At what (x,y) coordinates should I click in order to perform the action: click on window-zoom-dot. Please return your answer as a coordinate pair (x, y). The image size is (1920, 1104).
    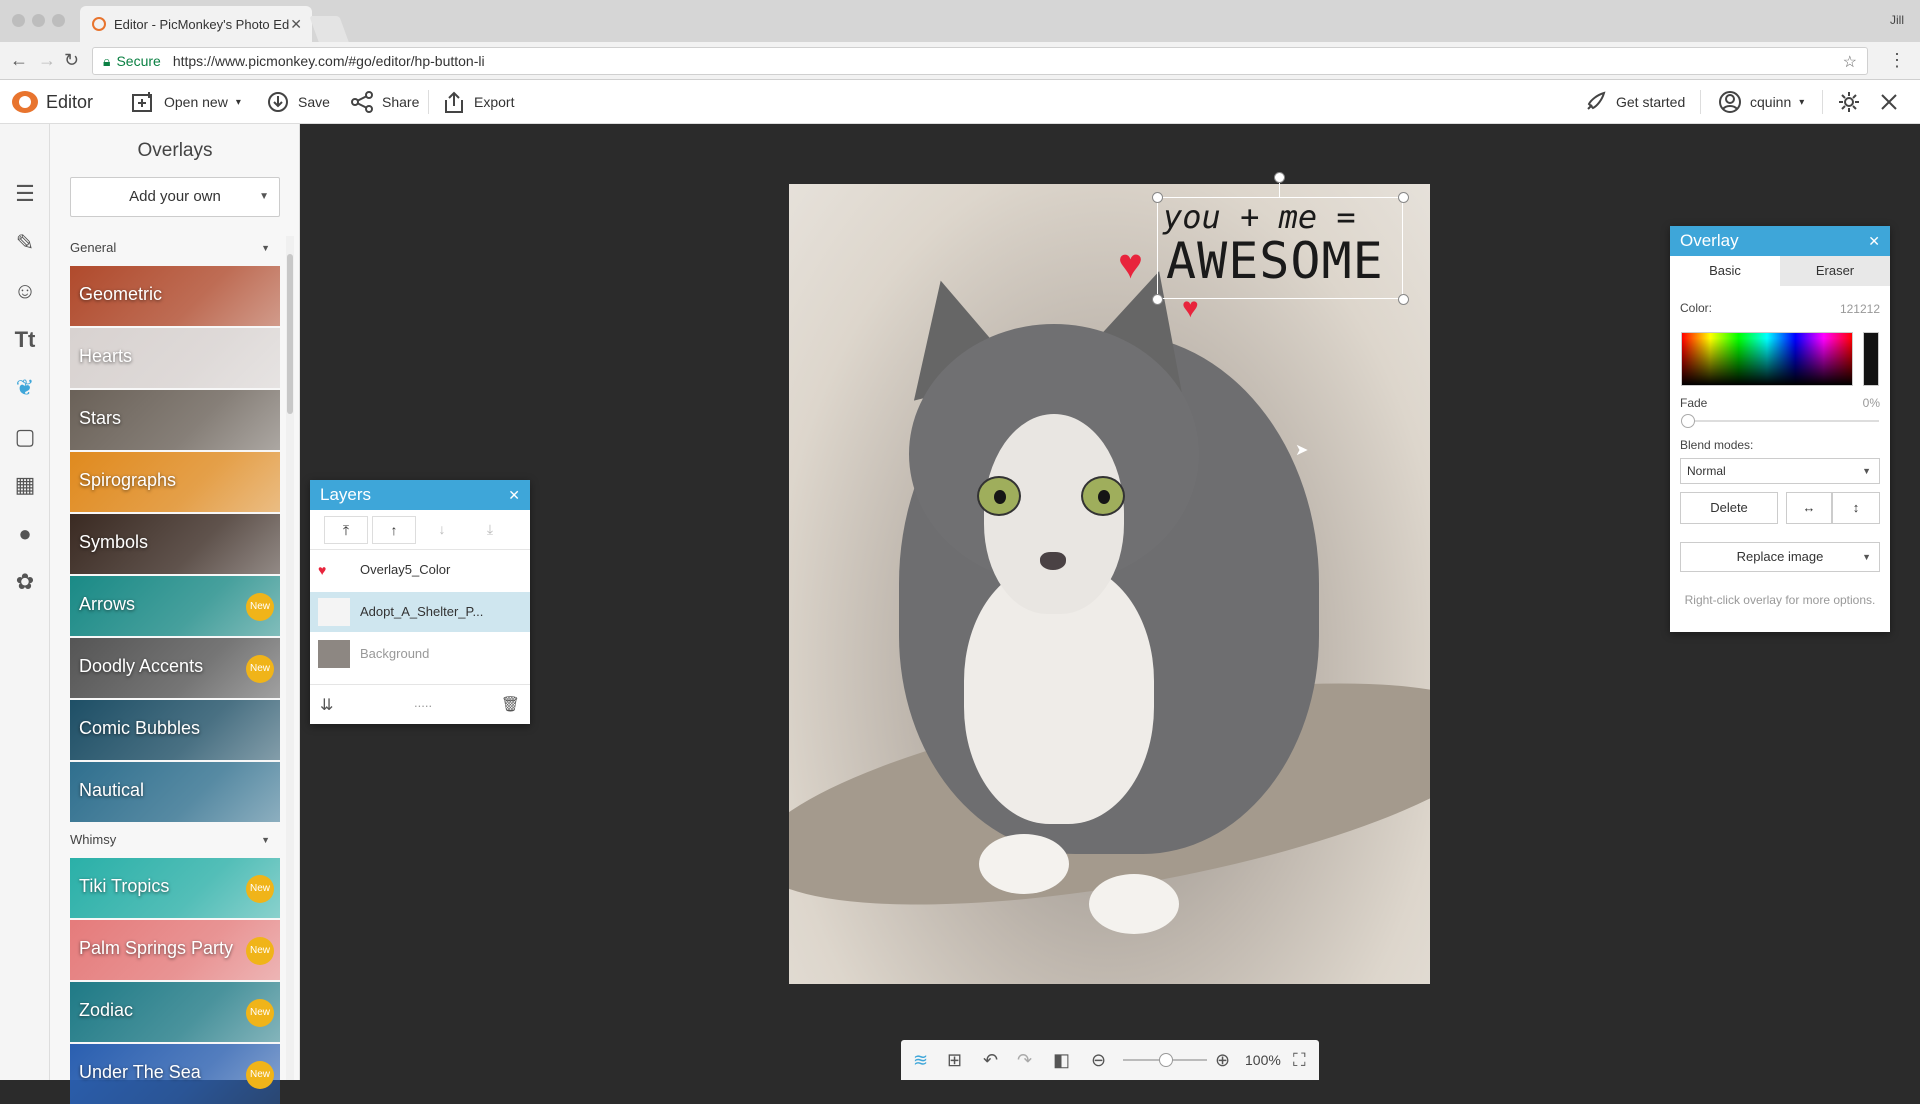
    Looking at the image, I should click on (58, 20).